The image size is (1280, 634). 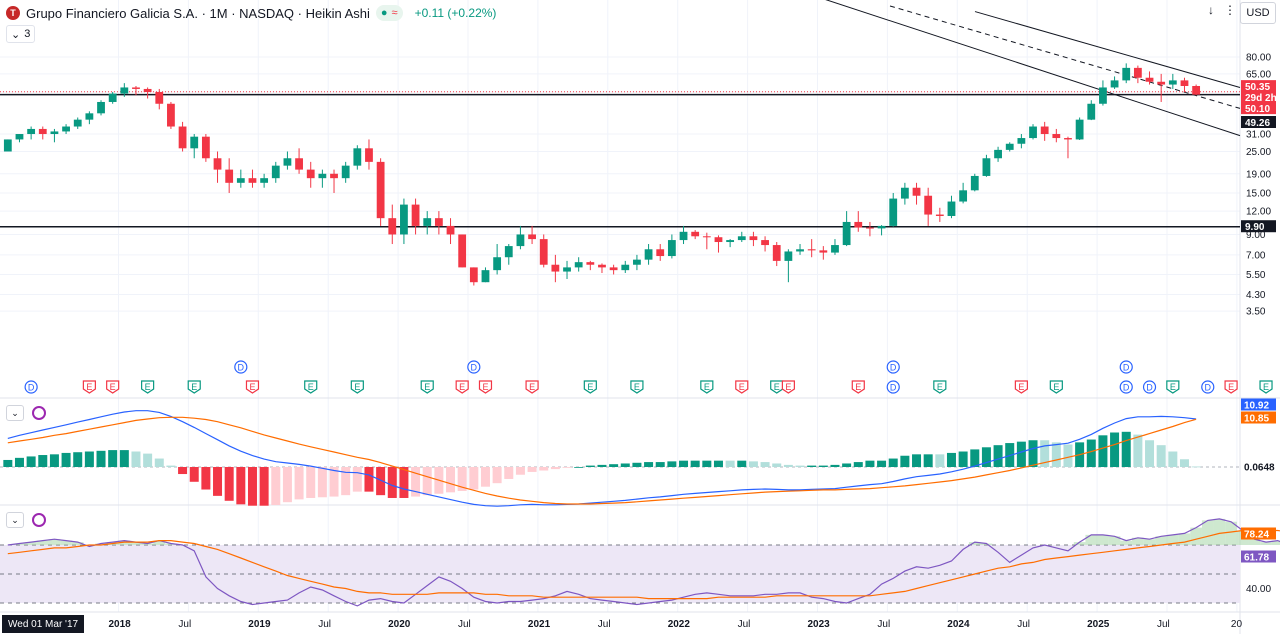 I want to click on indicators-toggle: ⌄ 3, so click(x=21, y=34).